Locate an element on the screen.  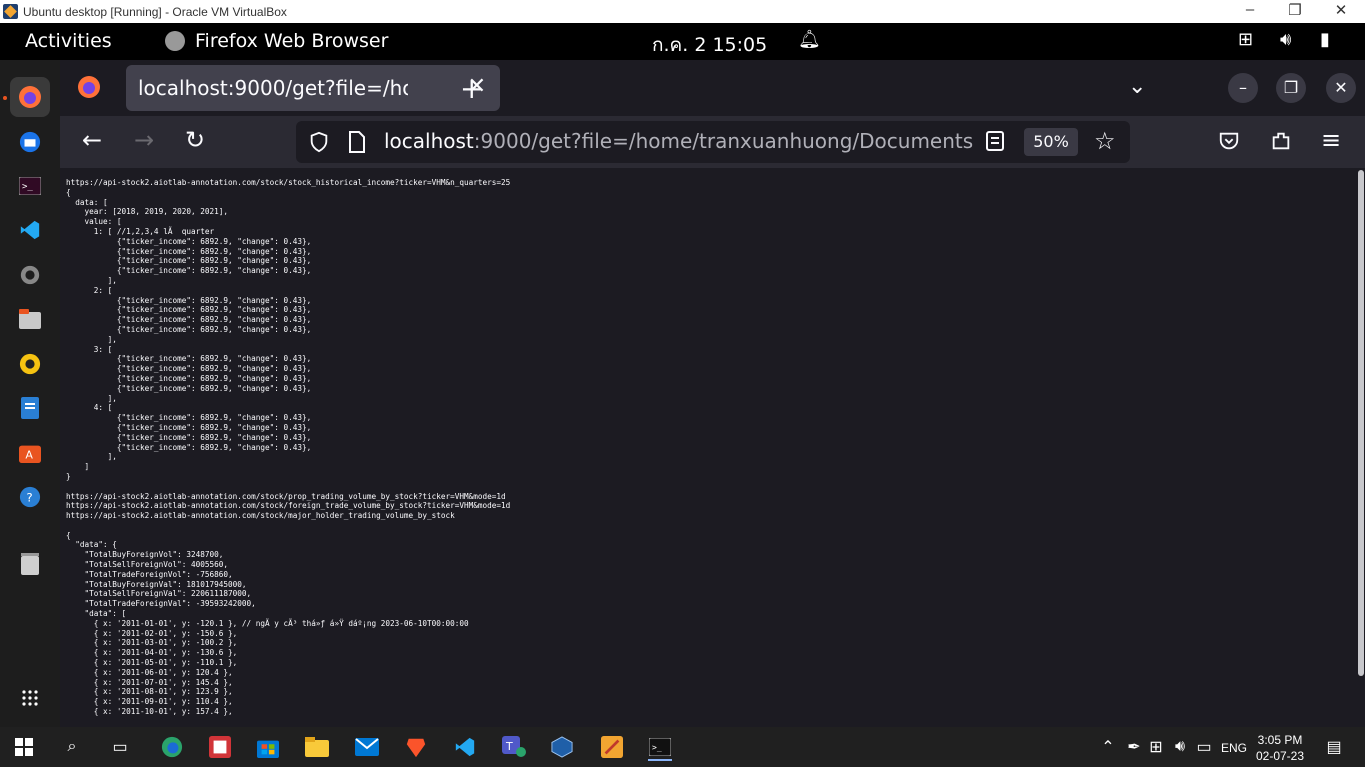
search-icon: ⌕ is located at coordinates (72, 747).